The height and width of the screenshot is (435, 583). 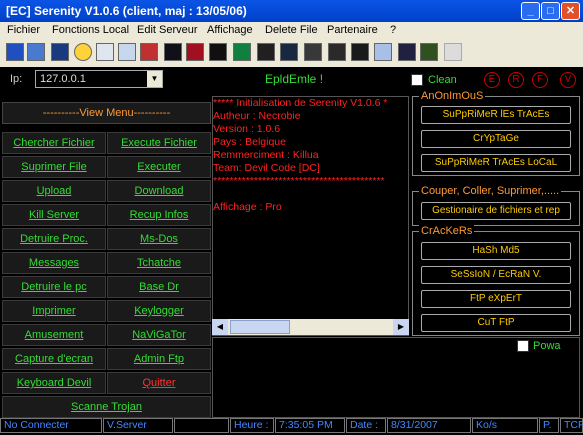 What do you see at coordinates (496, 115) in the screenshot?
I see `suppr-traces-button: SuPpRiMeR lEs TrAcEs` at bounding box center [496, 115].